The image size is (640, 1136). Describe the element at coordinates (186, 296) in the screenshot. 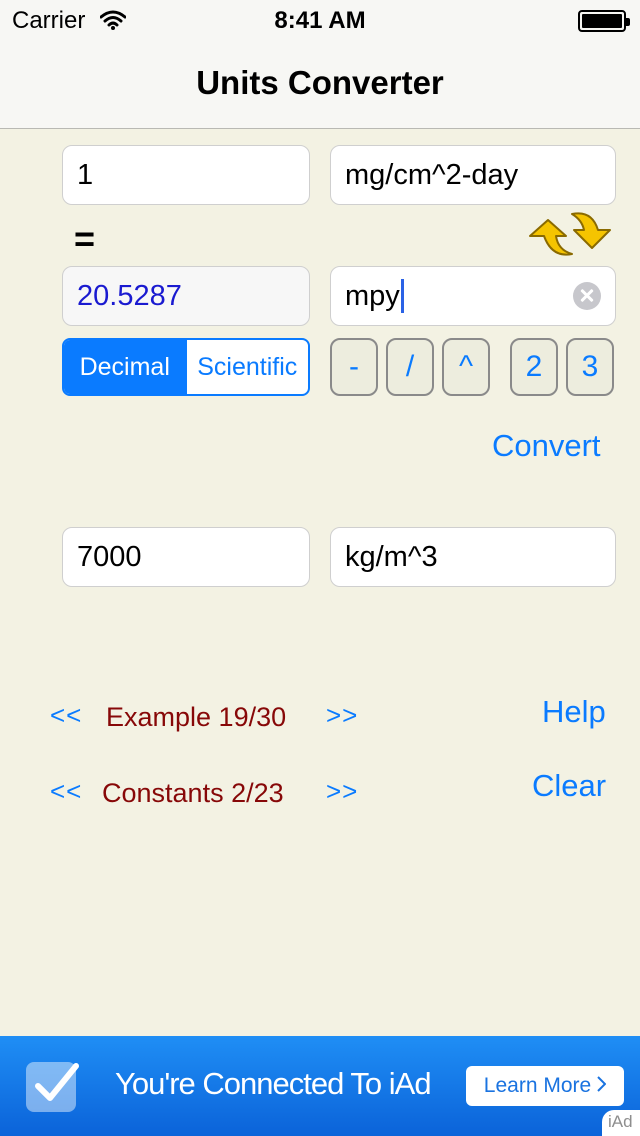

I see `output-value-field: 20.5287` at that location.